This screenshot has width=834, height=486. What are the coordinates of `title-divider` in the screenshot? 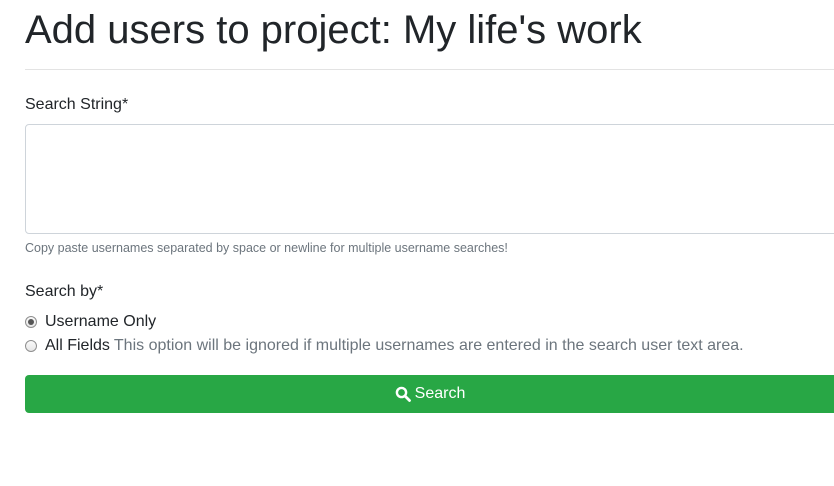 It's located at (429, 69).